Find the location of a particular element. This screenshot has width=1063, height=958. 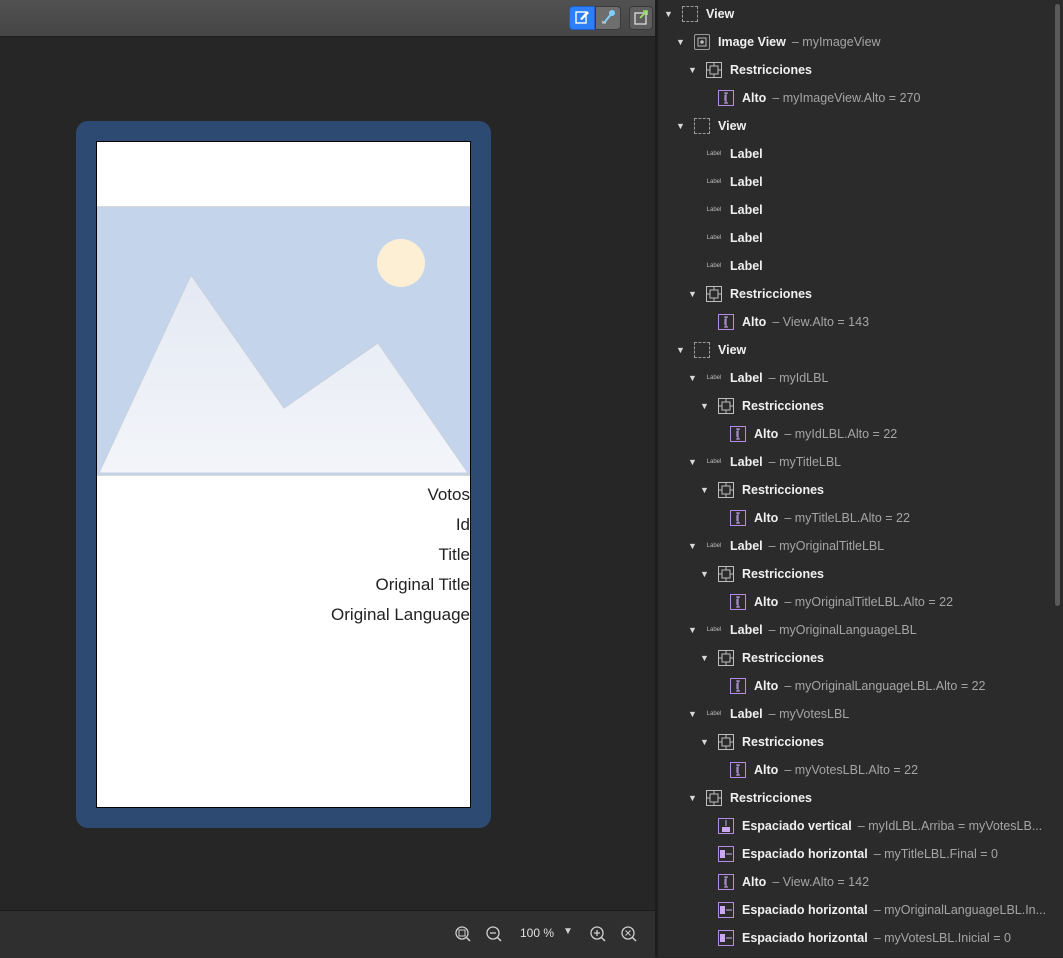

view-icon is located at coordinates (690, 14).